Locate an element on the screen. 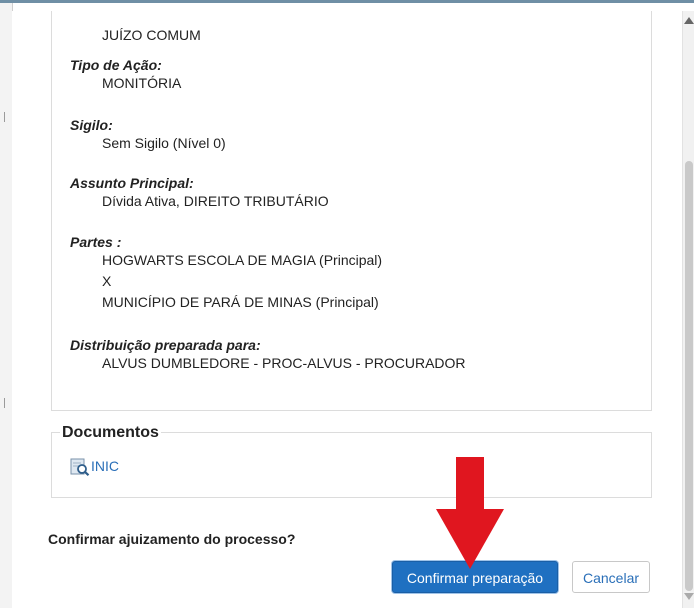  parte-ativa: HOGWARTS ESCOLA DE MAGIA (Principal) is located at coordinates (242, 260).